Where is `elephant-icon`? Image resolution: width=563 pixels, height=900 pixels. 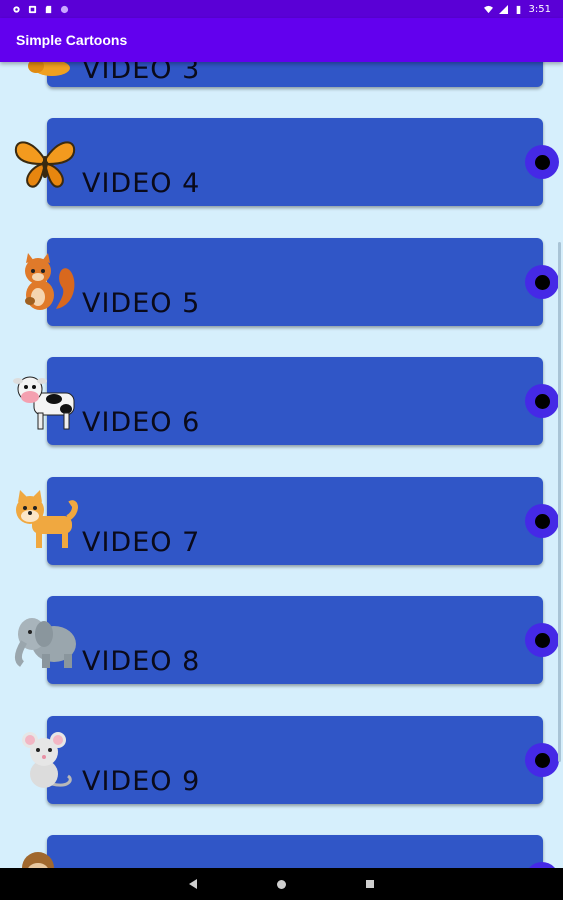
elephant-icon is located at coordinates (45, 643).